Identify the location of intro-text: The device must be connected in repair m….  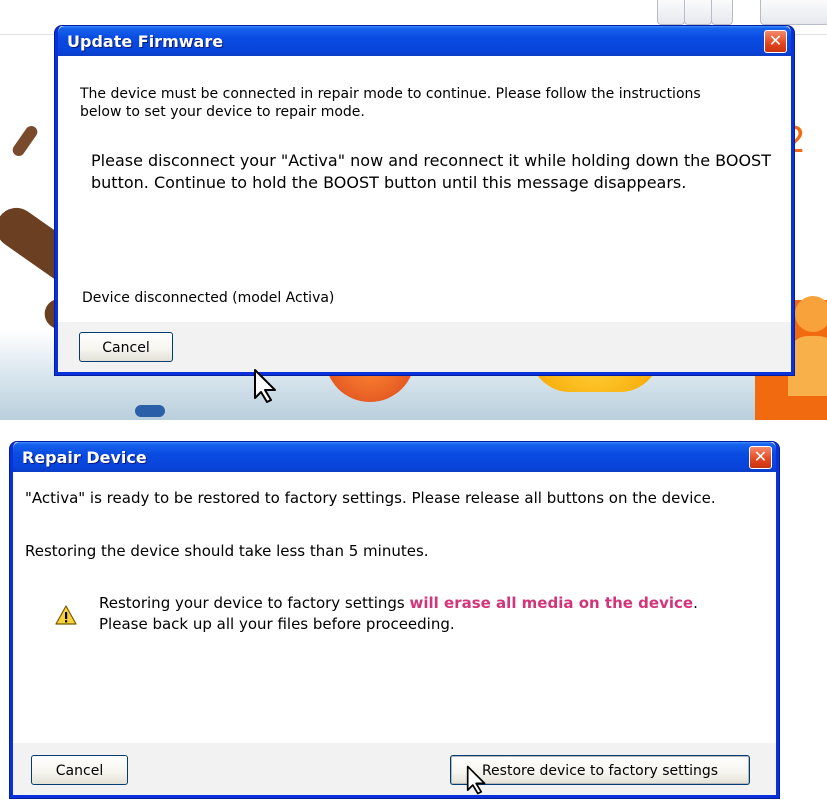
(390, 103).